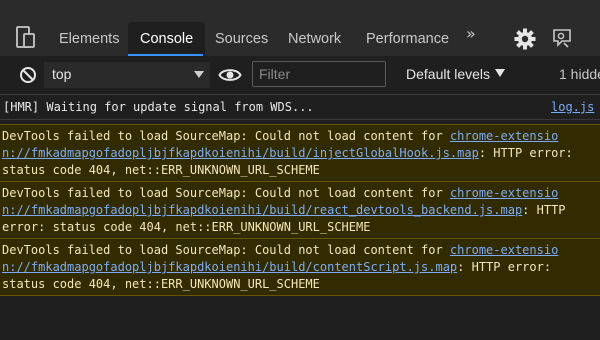  What do you see at coordinates (572, 107) in the screenshot?
I see `source-link: log.js` at bounding box center [572, 107].